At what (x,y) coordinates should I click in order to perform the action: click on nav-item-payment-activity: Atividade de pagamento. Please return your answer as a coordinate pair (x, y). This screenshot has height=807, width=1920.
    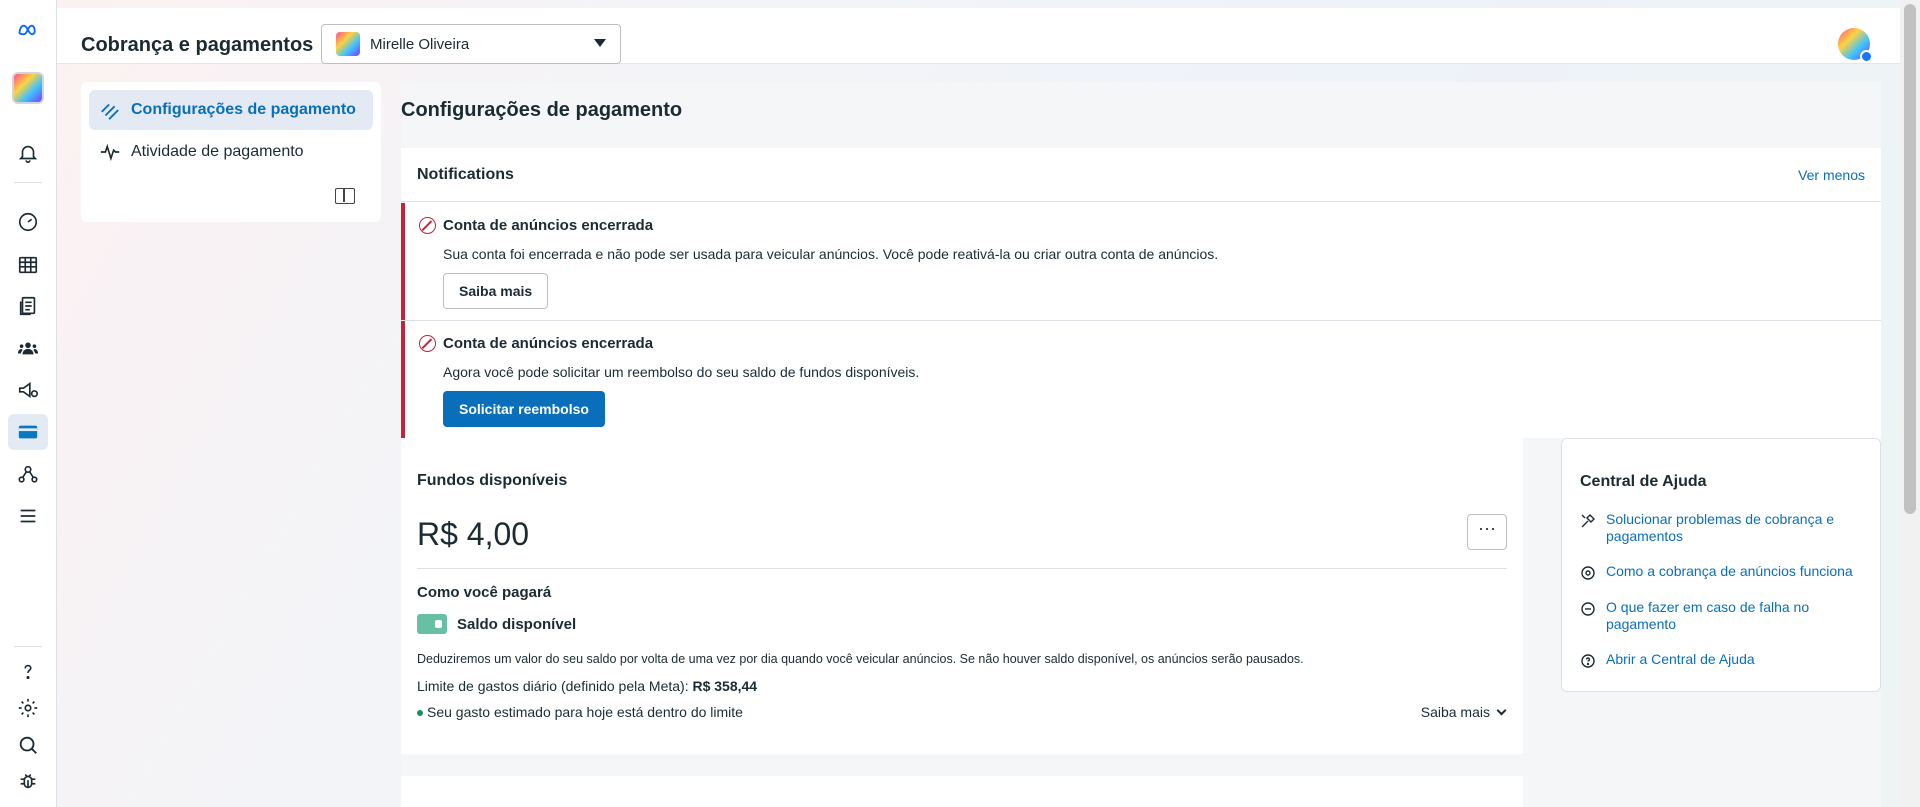
    Looking at the image, I should click on (231, 152).